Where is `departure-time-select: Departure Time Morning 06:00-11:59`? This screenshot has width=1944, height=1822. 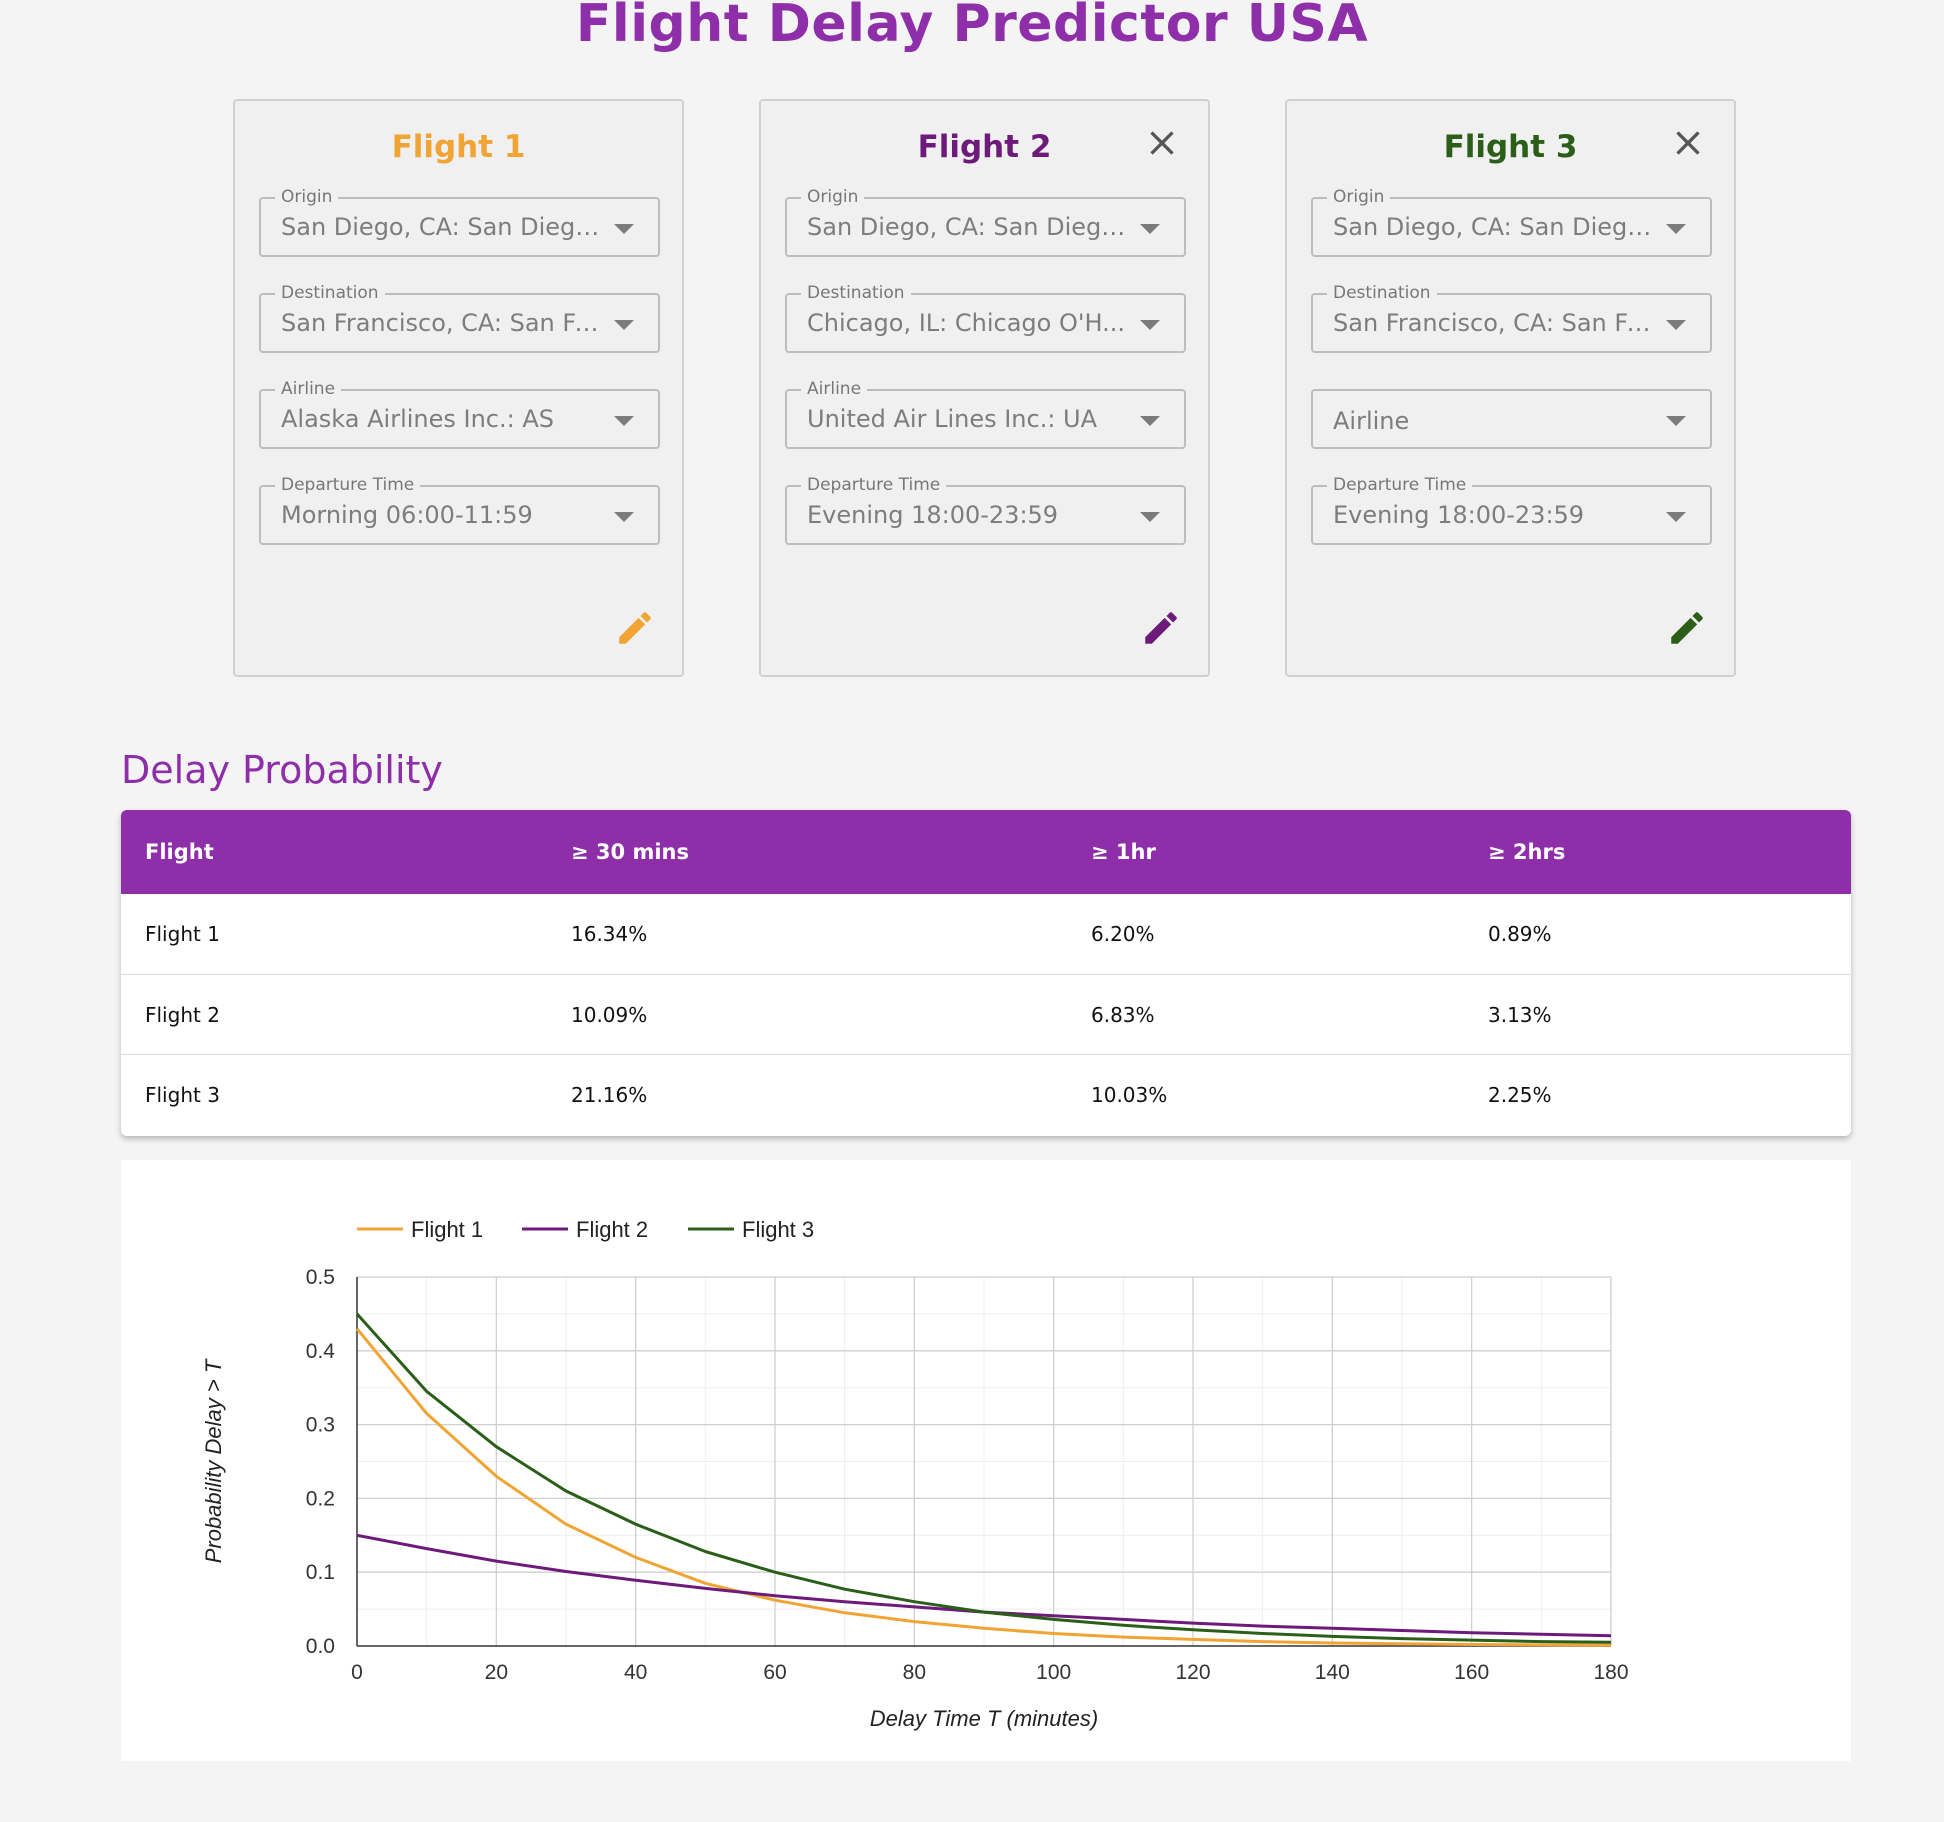
departure-time-select: Departure Time Morning 06:00-11:59 is located at coordinates (459, 510).